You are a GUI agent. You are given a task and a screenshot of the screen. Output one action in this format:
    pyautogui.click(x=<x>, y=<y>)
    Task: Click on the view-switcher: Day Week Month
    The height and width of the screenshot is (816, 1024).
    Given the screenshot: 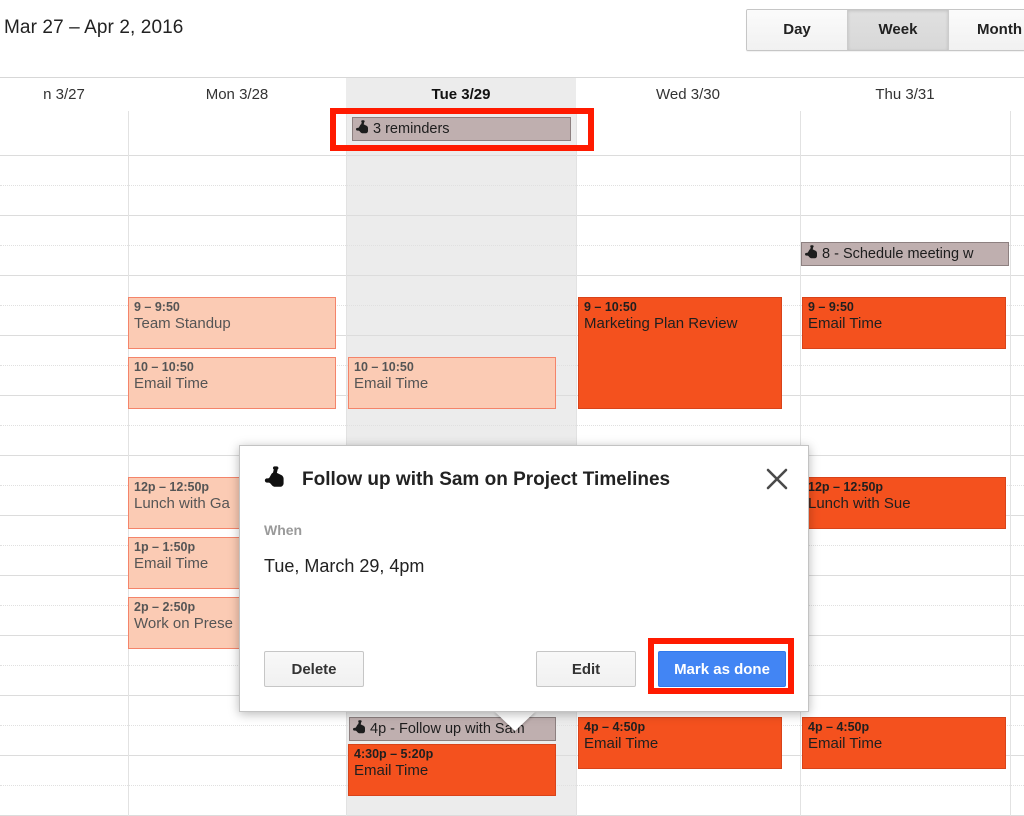 What is the action you would take?
    pyautogui.click(x=885, y=30)
    